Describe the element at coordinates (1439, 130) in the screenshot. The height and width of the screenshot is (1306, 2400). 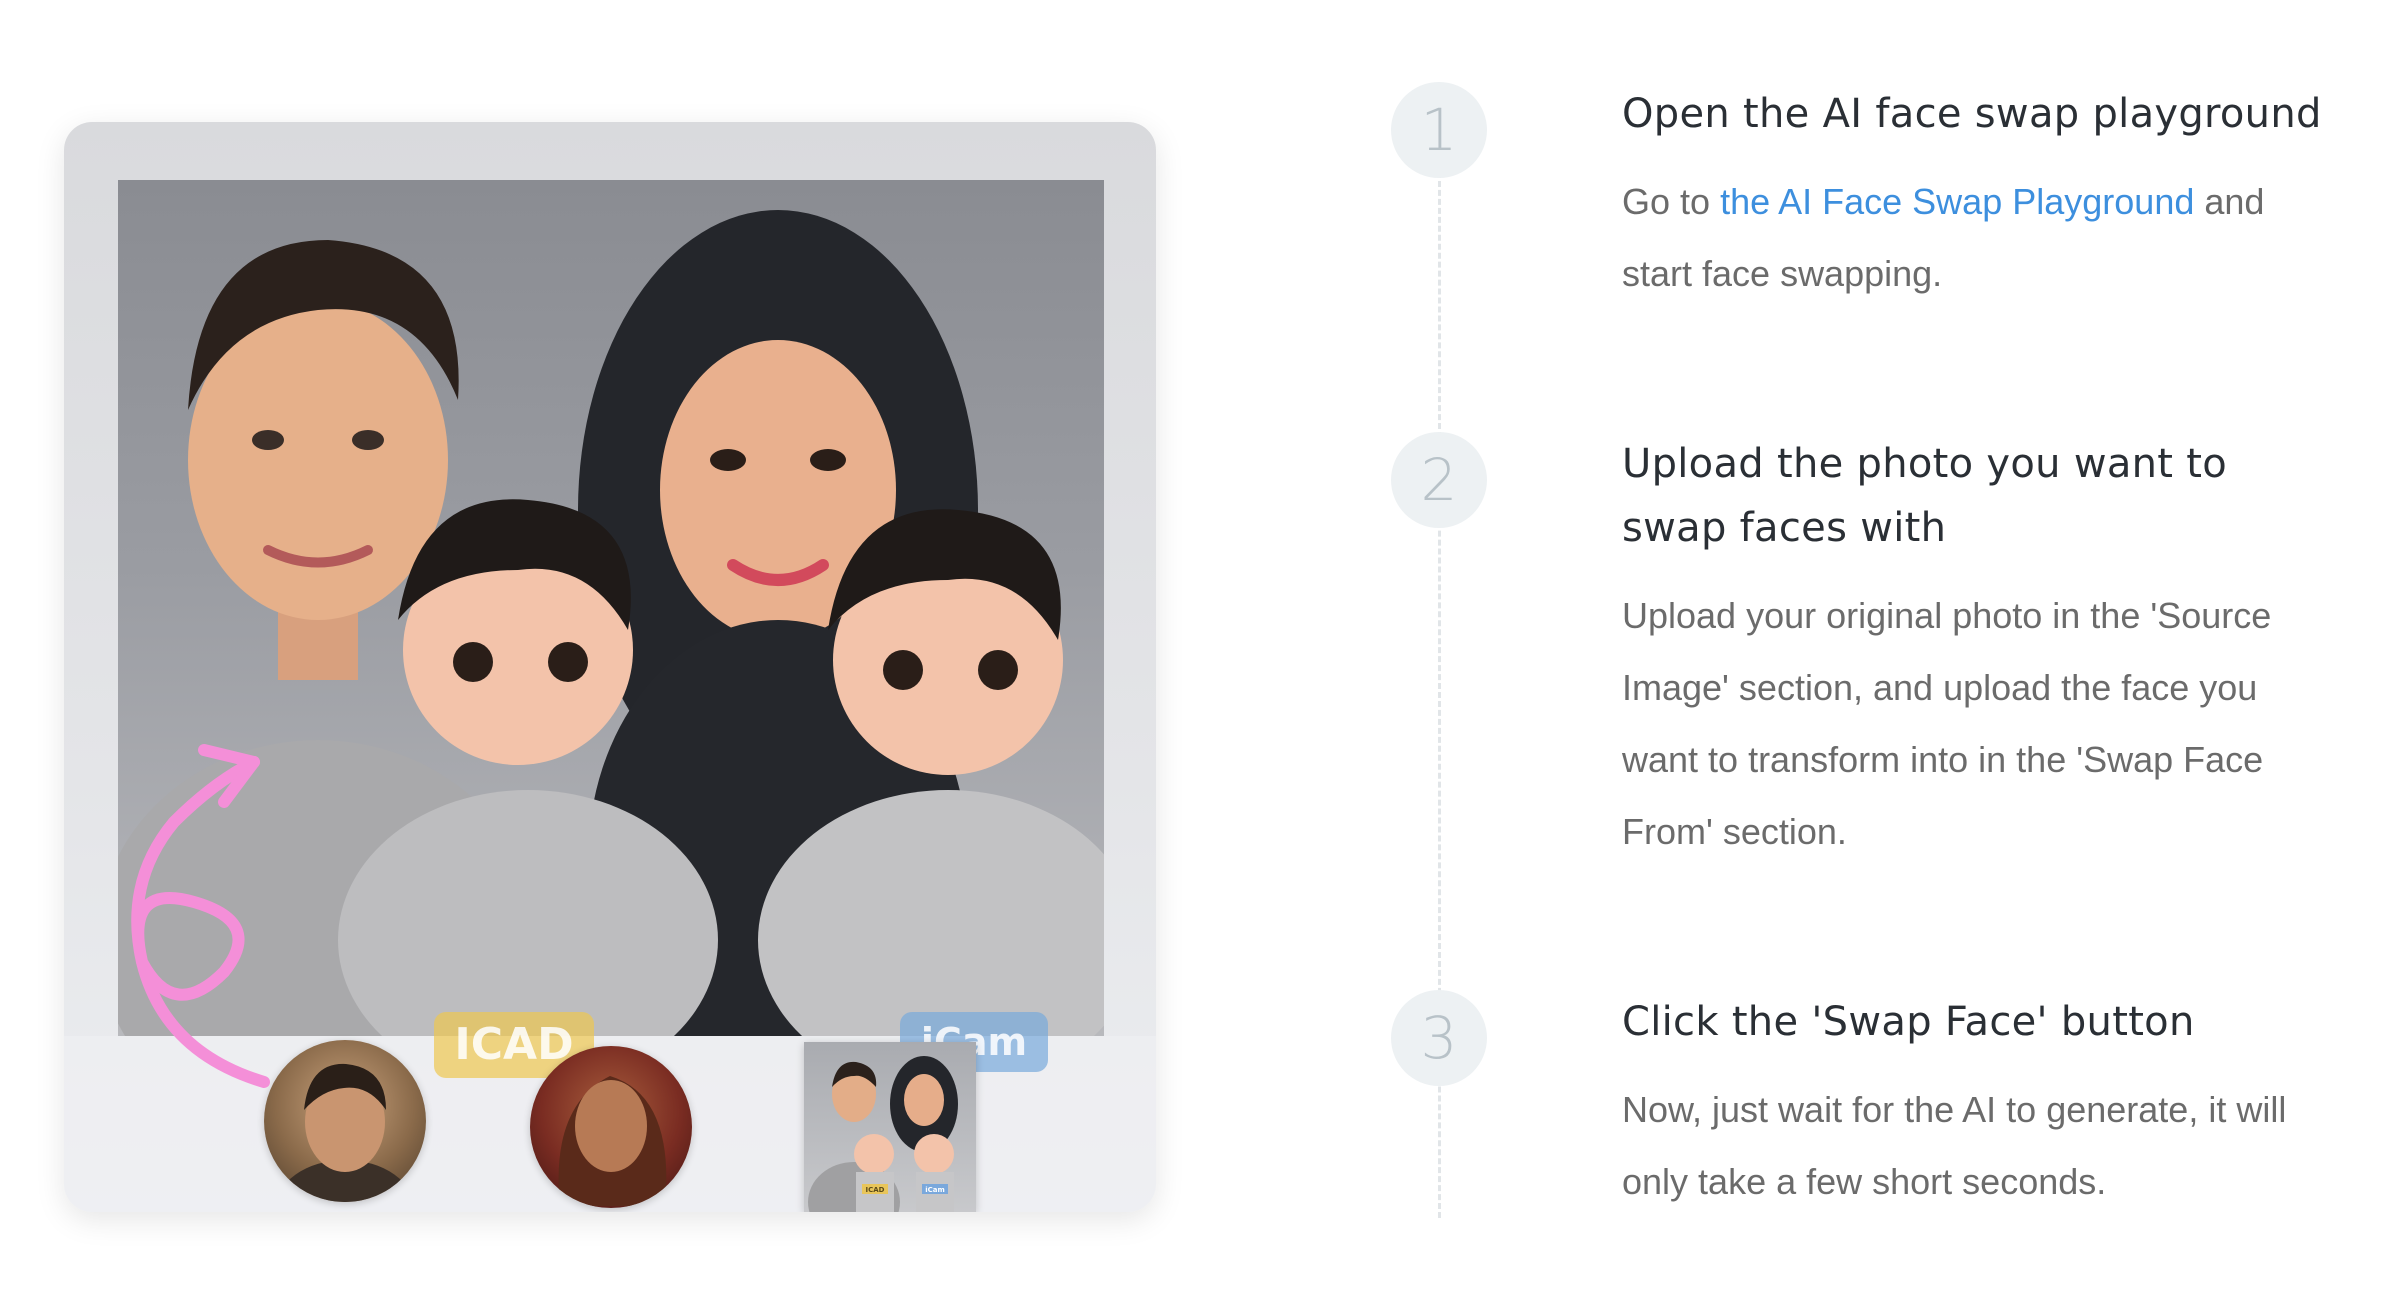
I see `step-1-number: 1` at that location.